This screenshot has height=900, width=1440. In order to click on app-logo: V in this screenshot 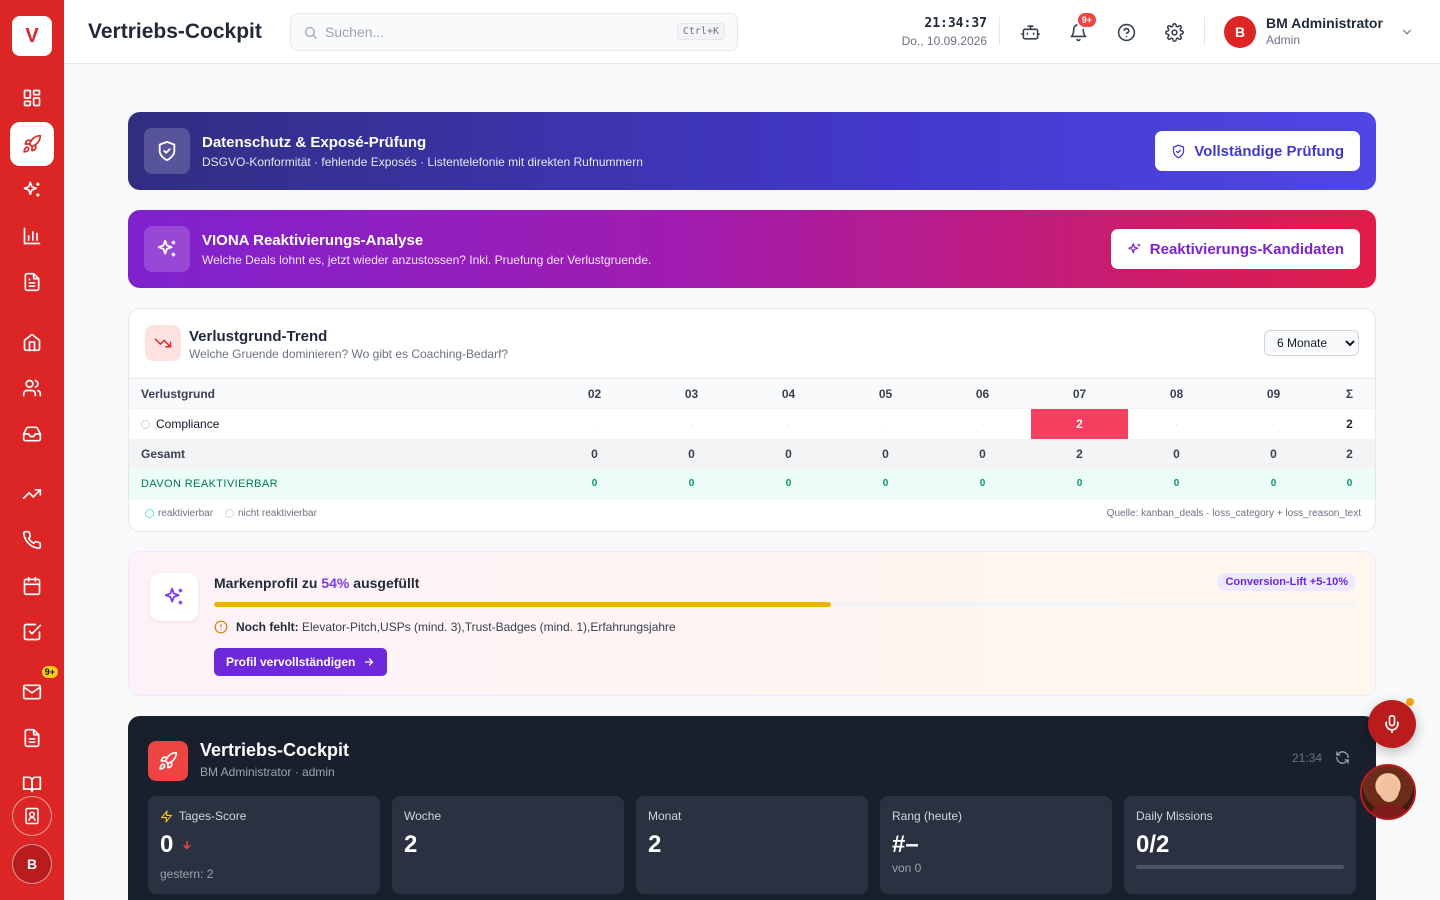, I will do `click(32, 36)`.